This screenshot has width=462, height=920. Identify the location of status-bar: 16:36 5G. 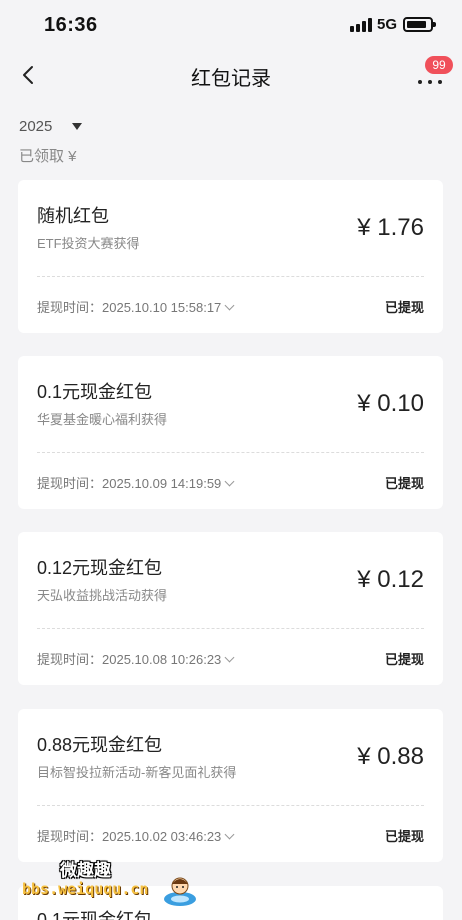
(231, 25).